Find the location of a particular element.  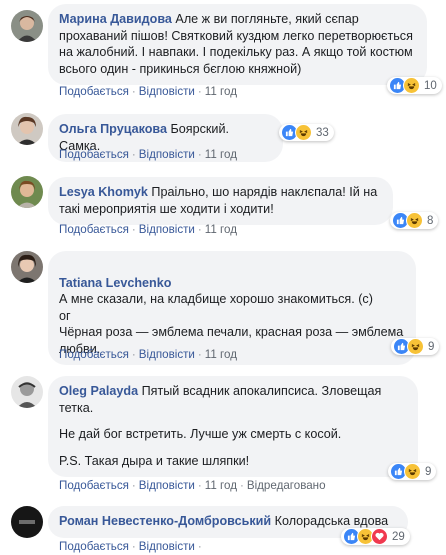

reactions-summary: 29 is located at coordinates (375, 536).